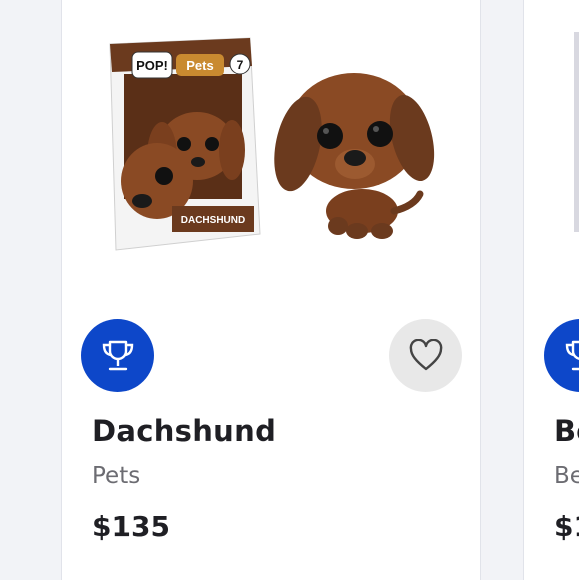 The image size is (579, 580). What do you see at coordinates (184, 431) in the screenshot?
I see `product-name: Dachshund` at bounding box center [184, 431].